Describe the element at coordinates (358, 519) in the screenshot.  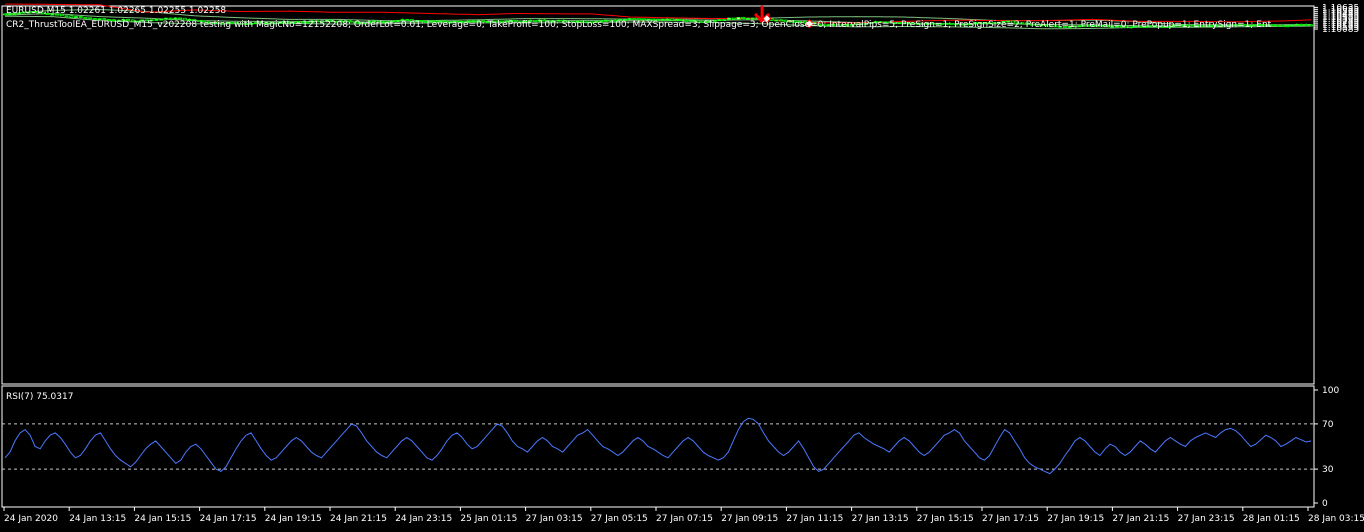
I see `time-tick-label: 24 Jan 21:15` at that location.